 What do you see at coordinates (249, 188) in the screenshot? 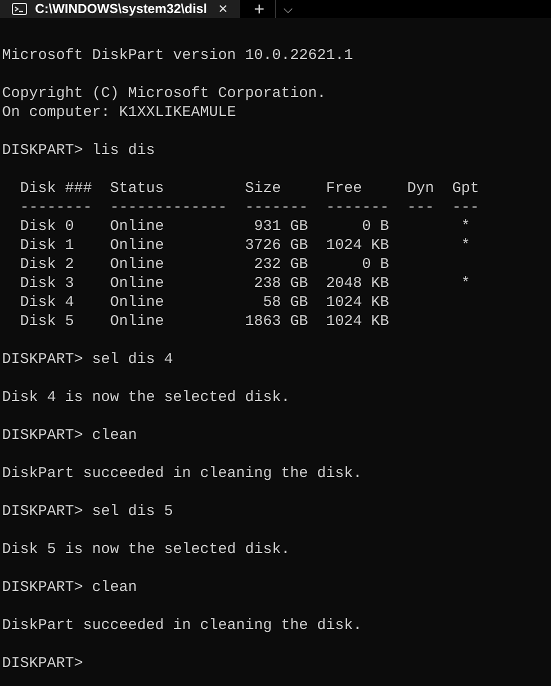
I see `console-line: Disk ### Status Size Free Dyn Gpt` at bounding box center [249, 188].